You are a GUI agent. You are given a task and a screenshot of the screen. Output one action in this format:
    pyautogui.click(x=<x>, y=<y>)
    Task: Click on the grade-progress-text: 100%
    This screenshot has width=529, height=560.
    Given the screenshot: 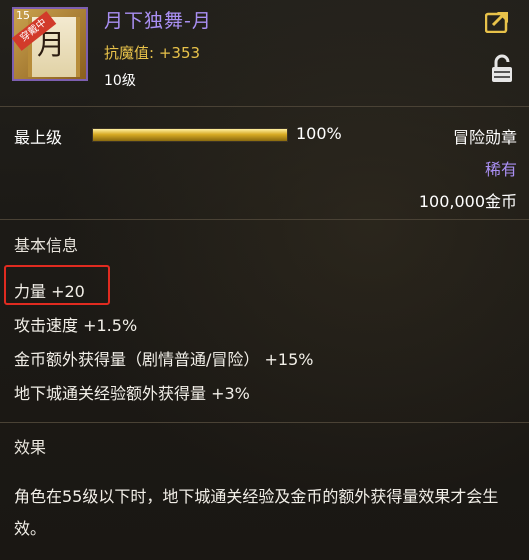 What is the action you would take?
    pyautogui.click(x=319, y=133)
    